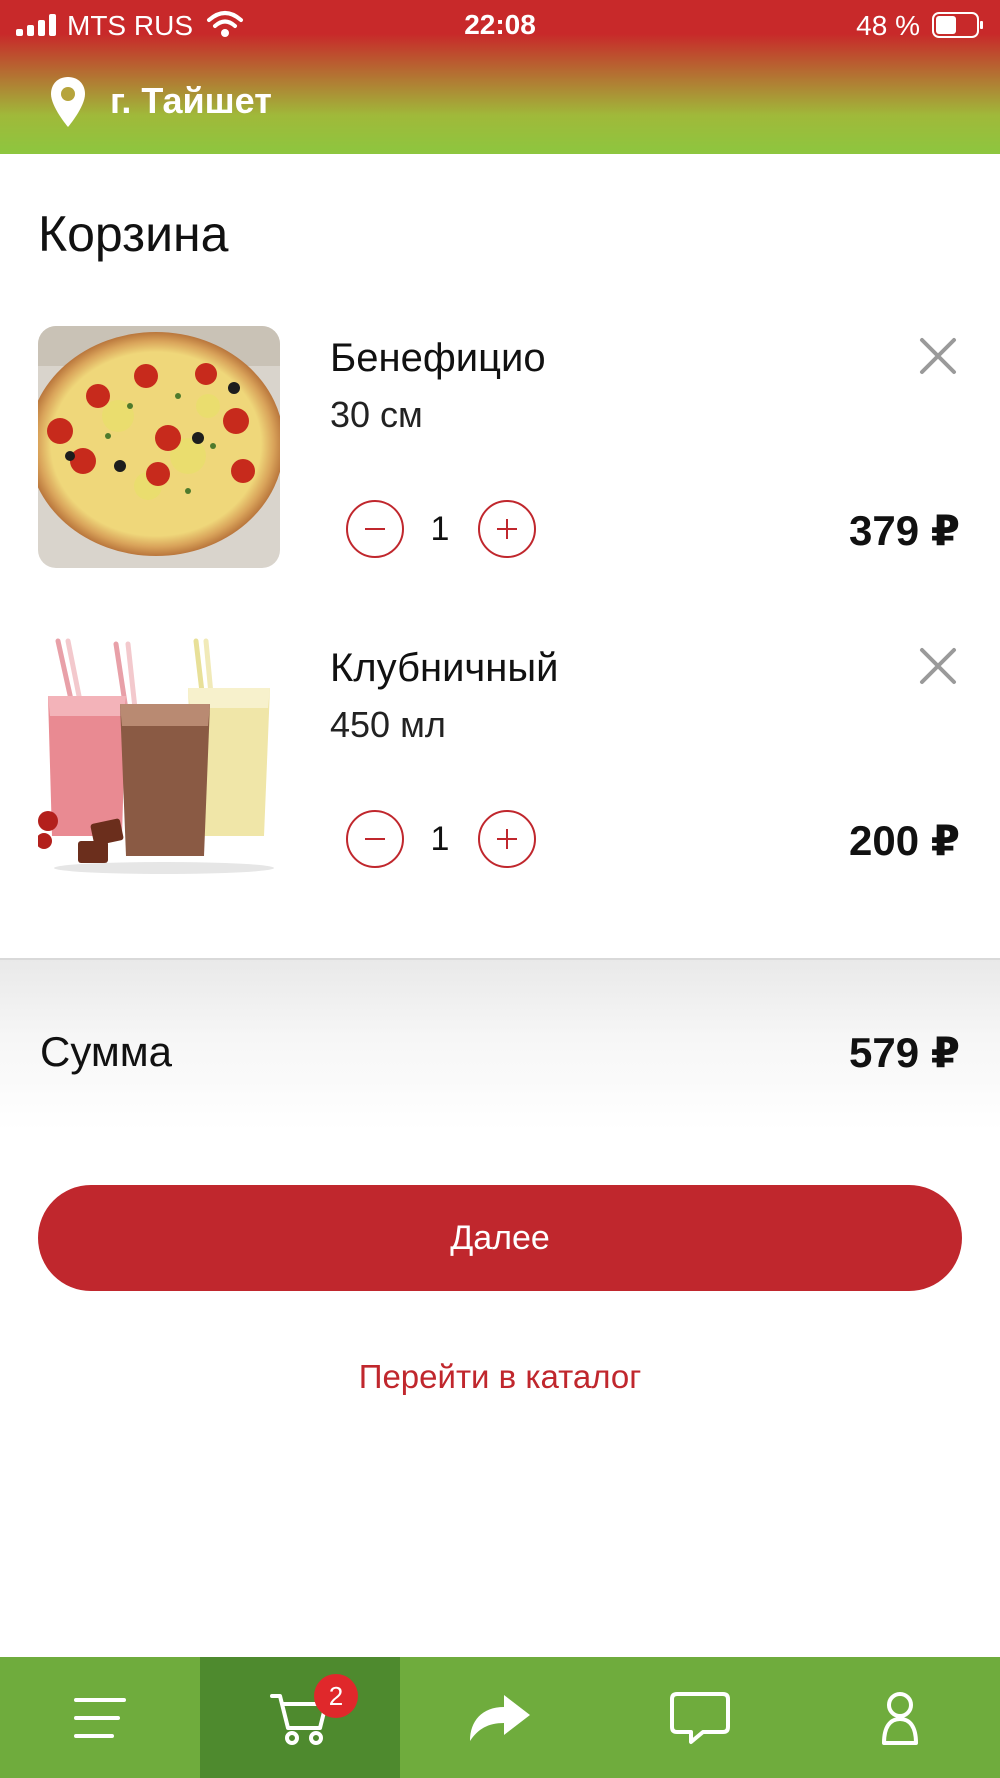  I want to click on cart-item: Клубничный 450 мл 1 200 ₽, so click(500, 761).